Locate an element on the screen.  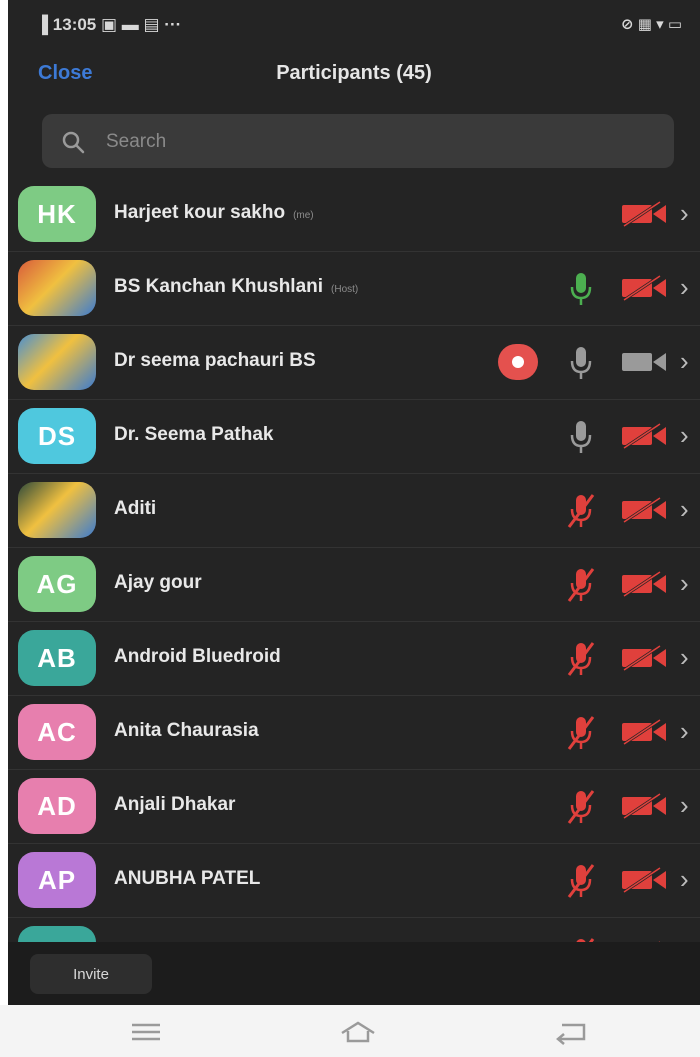
participant-row: AG Ajay gour › is located at coordinates (354, 585).